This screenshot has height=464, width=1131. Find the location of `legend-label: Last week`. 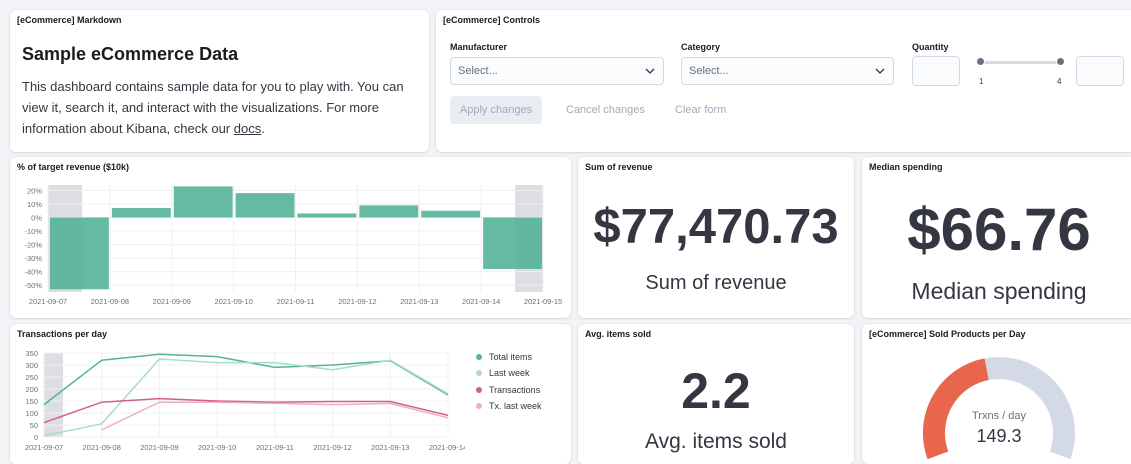

legend-label: Last week is located at coordinates (509, 373).